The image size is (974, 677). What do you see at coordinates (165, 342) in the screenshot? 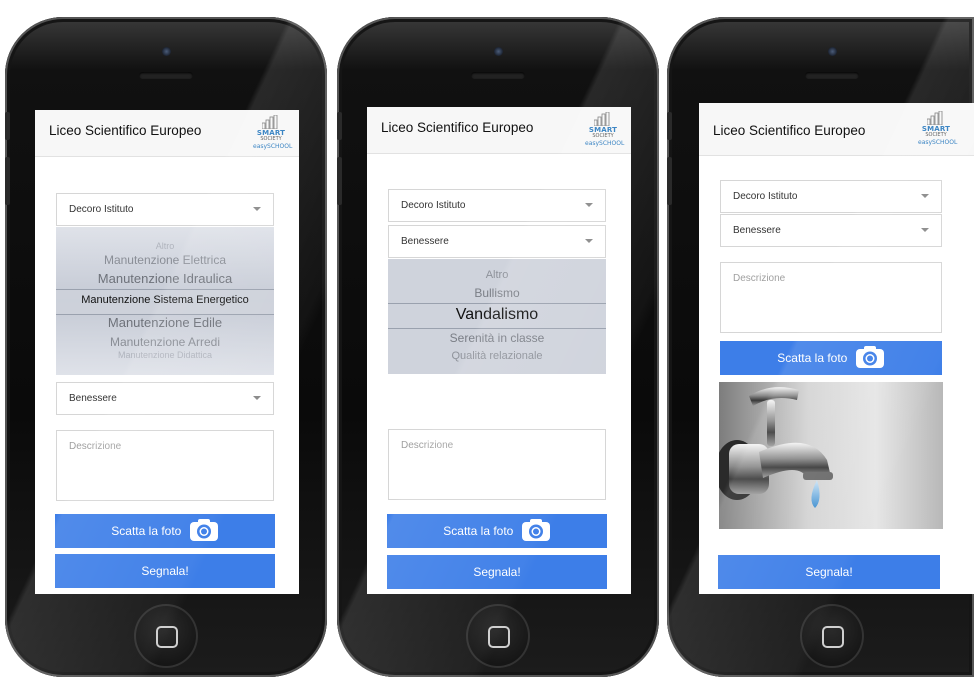
I see `picker-option: Manutenzione Arredi` at bounding box center [165, 342].